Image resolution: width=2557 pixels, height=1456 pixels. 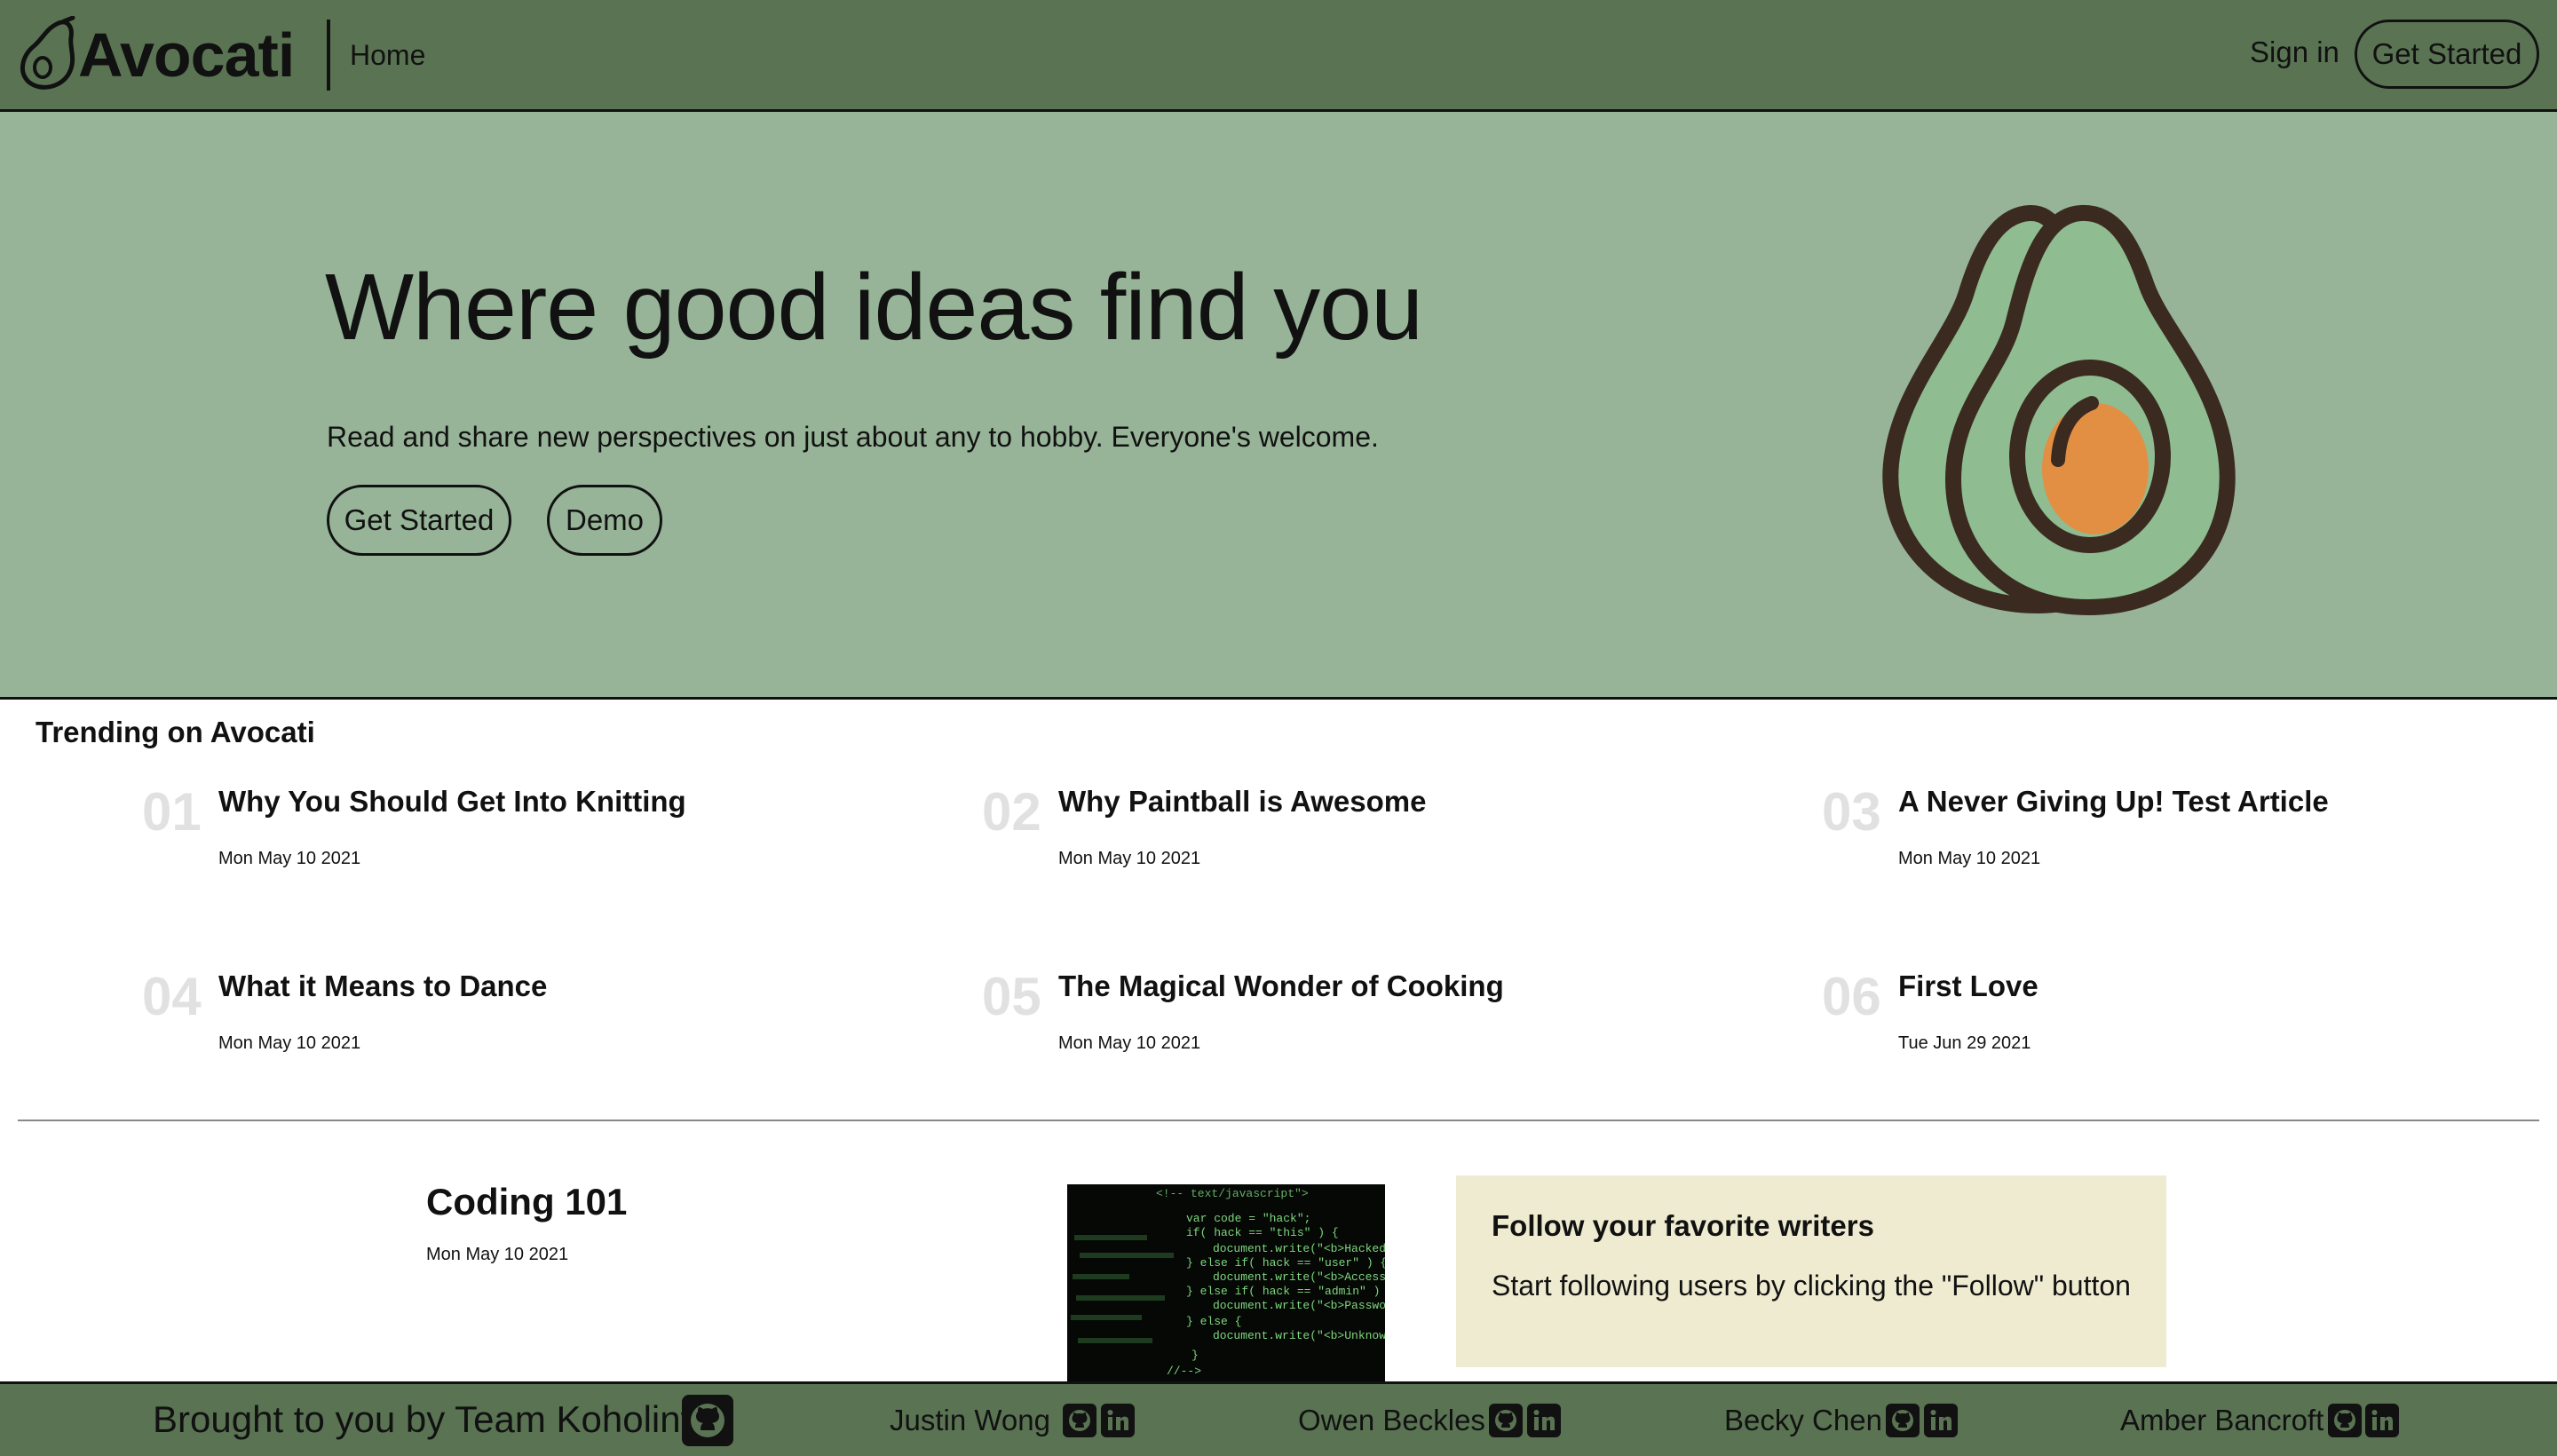 What do you see at coordinates (2113, 802) in the screenshot?
I see `trending-title: A Never Giving Up! Test Article` at bounding box center [2113, 802].